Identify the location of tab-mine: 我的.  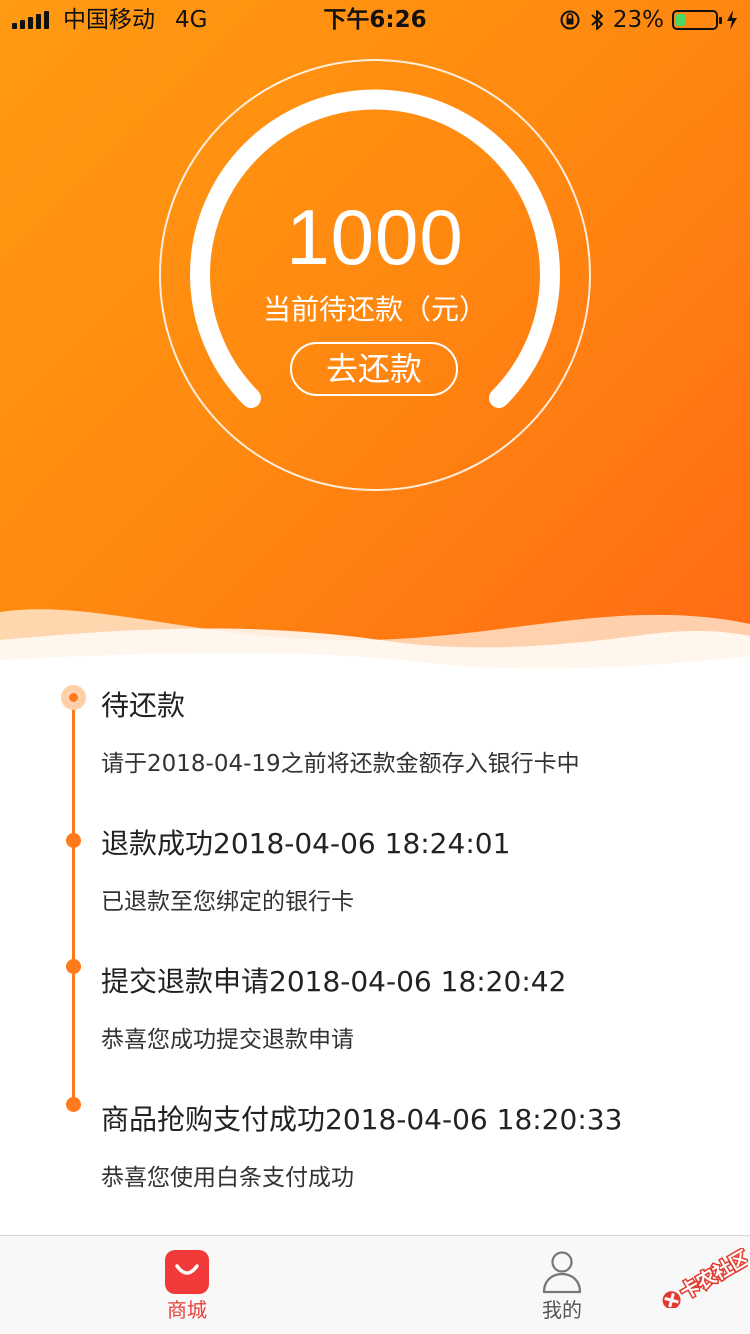
(562, 1285).